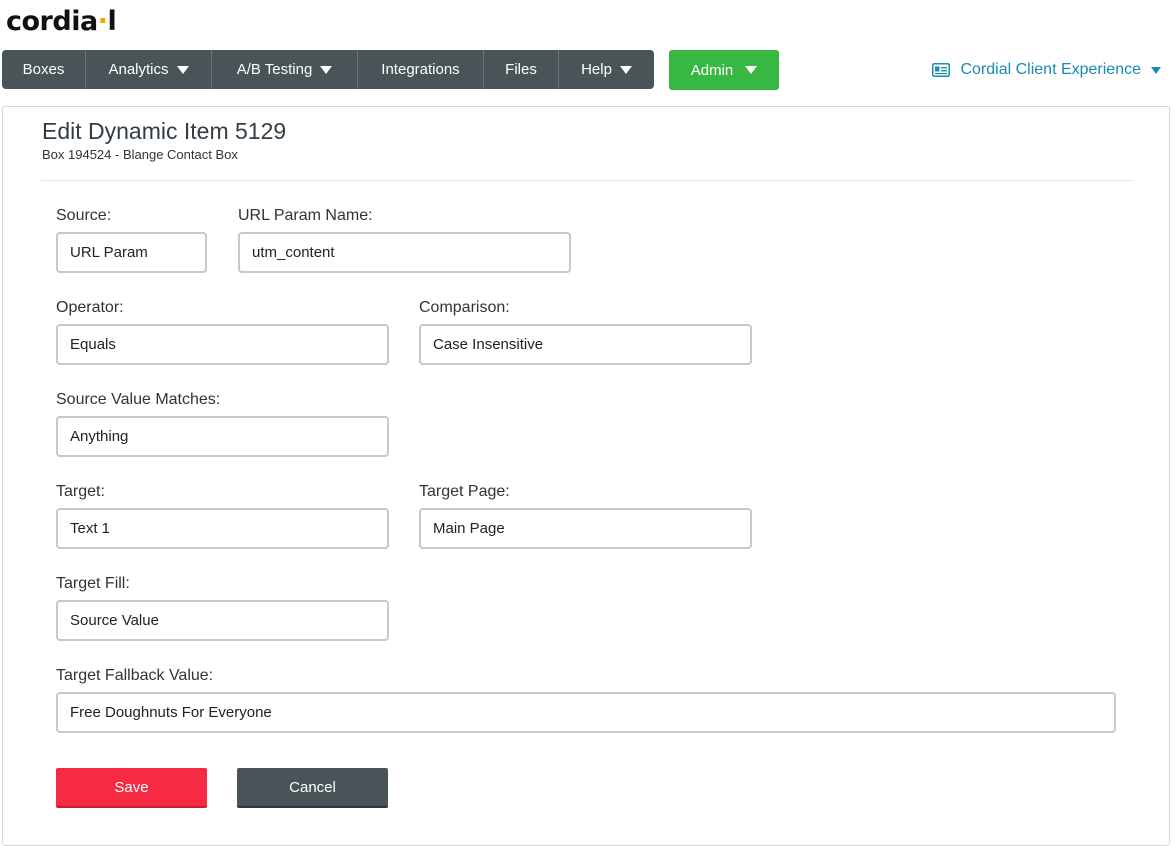  What do you see at coordinates (222, 620) in the screenshot?
I see `target-fill-select: Source Value` at bounding box center [222, 620].